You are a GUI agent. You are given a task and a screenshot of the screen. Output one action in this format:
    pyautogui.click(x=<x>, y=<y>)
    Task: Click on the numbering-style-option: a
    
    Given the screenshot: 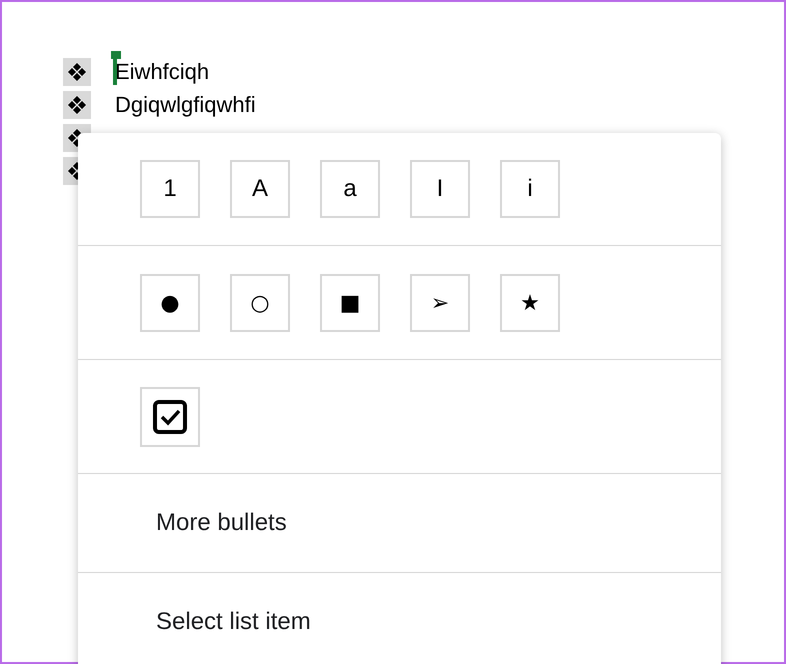 What is the action you would take?
    pyautogui.click(x=350, y=189)
    